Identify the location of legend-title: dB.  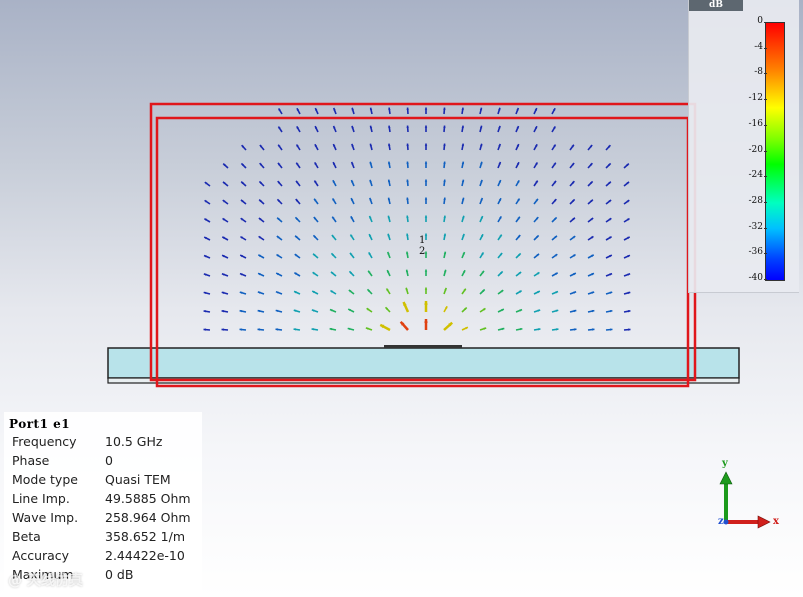
(716, 5).